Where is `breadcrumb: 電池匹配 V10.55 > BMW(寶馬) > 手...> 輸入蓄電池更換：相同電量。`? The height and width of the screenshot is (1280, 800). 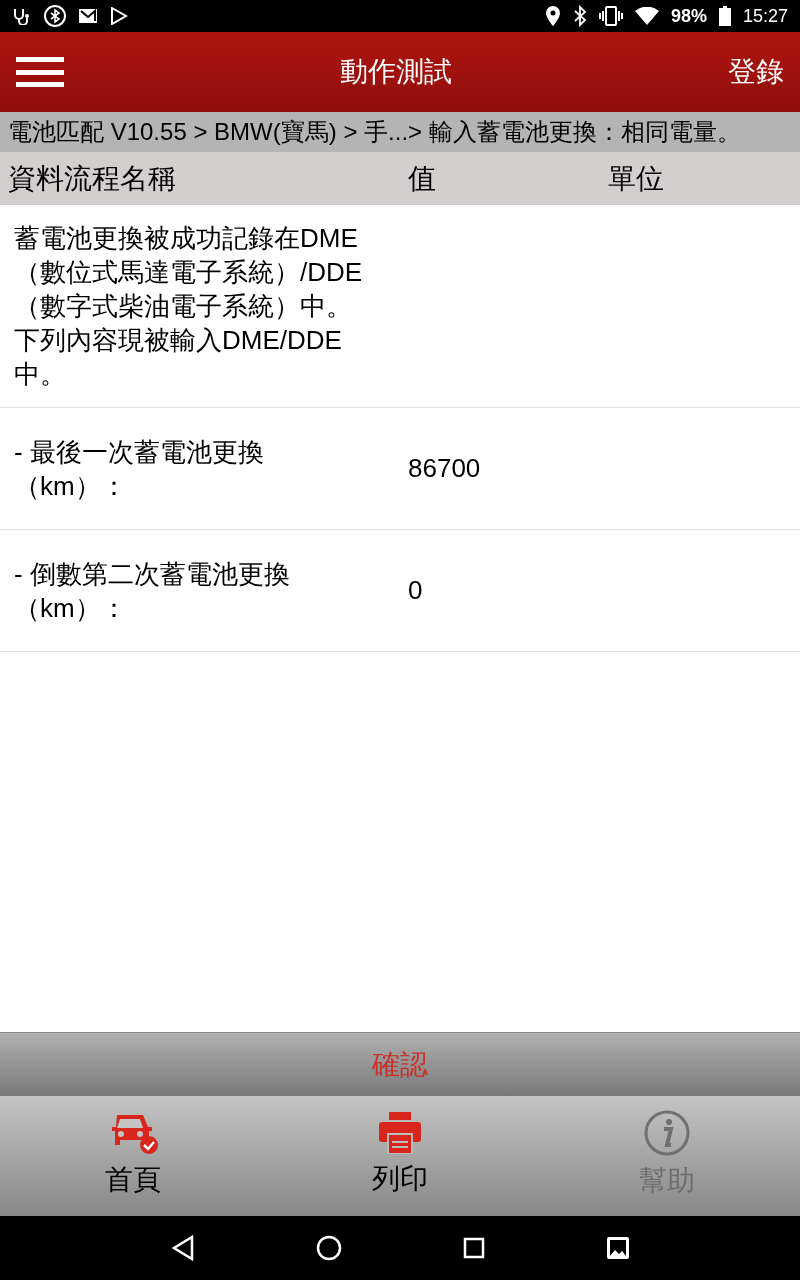 breadcrumb: 電池匹配 V10.55 > BMW(寶馬) > 手...> 輸入蓄電池更換：相同電量。 is located at coordinates (374, 132).